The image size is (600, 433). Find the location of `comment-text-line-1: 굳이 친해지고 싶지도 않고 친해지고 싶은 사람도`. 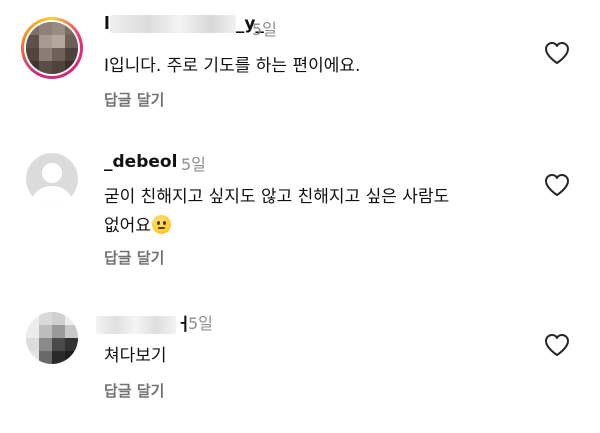

comment-text-line-1: 굳이 친해지고 싶지도 않고 친해지고 싶은 사람도 is located at coordinates (277, 197).